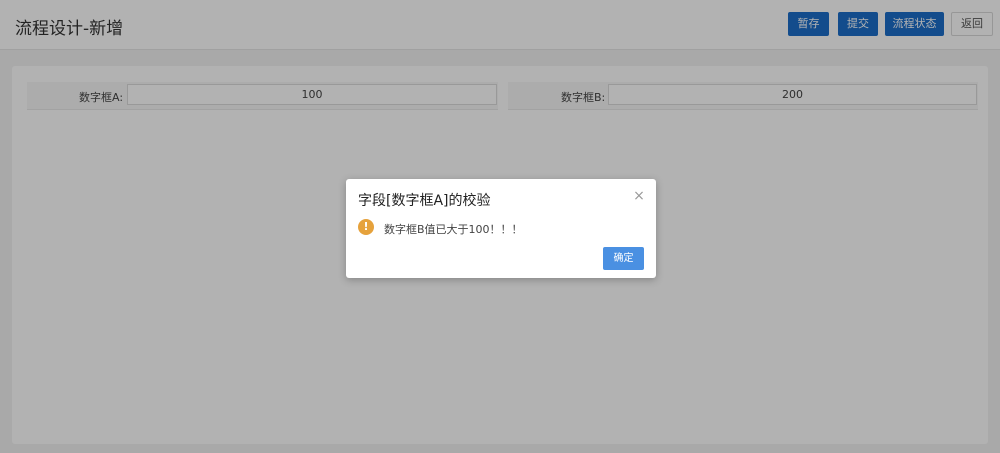 This screenshot has width=1000, height=453. What do you see at coordinates (424, 201) in the screenshot?
I see `dialog-title: 字段[数字框A]的校验` at bounding box center [424, 201].